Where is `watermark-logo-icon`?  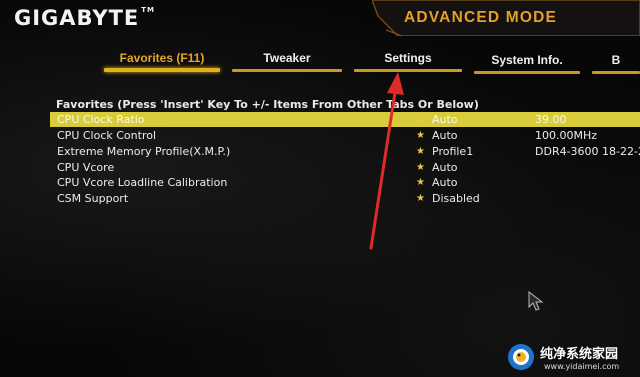 watermark-logo-icon is located at coordinates (521, 357).